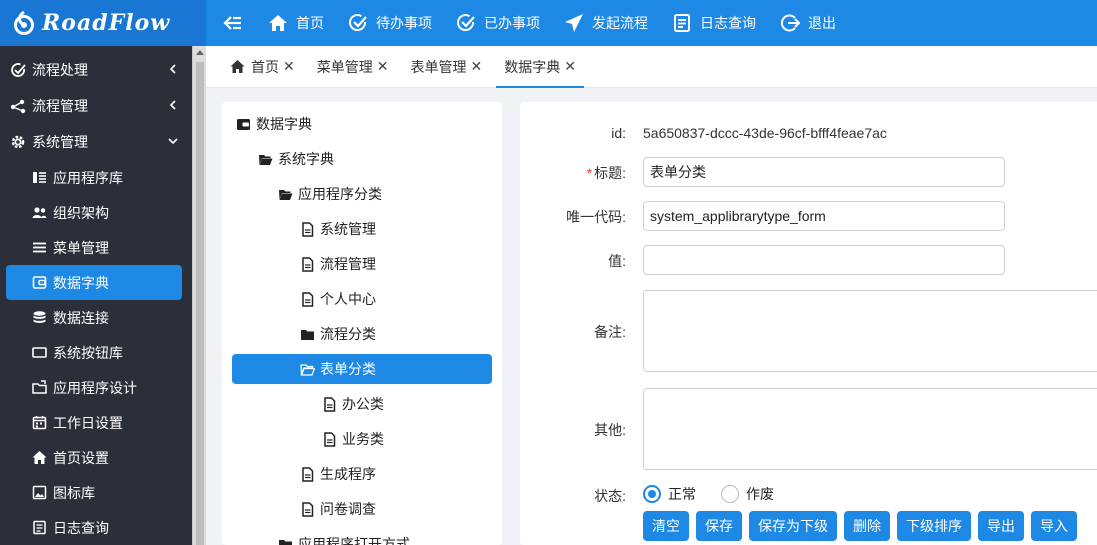 The width and height of the screenshot is (1097, 545). I want to click on tree-node: 个人中心, so click(338, 299).